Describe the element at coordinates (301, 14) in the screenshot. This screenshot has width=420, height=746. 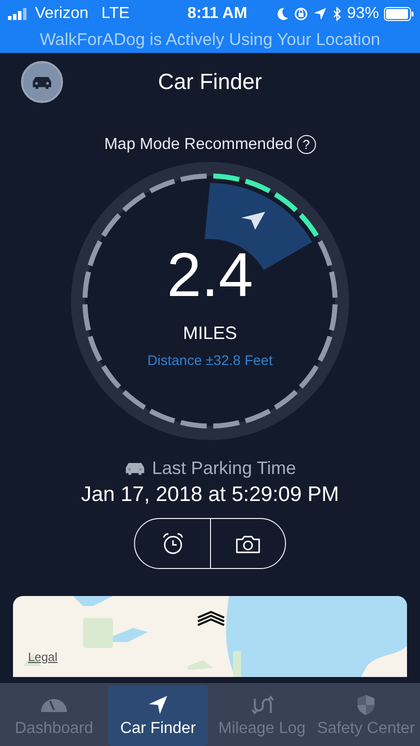
I see `rotation-lock-icon` at that location.